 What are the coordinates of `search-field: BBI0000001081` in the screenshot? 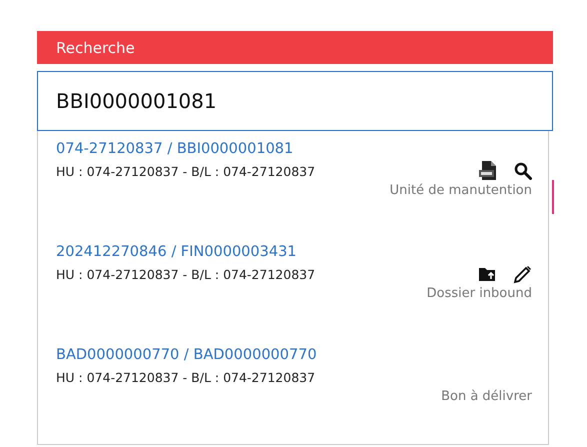 It's located at (295, 101).